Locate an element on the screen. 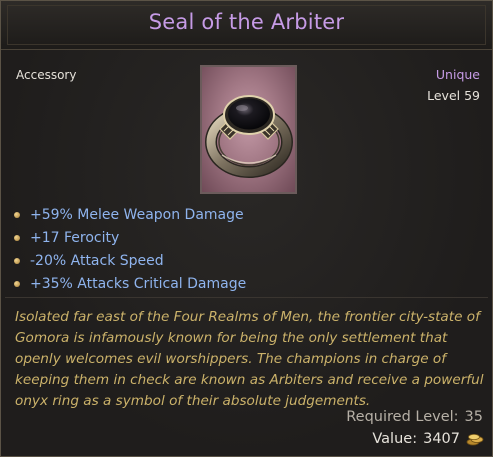  stat-row: -20% Attack Speed is located at coordinates (129, 260).